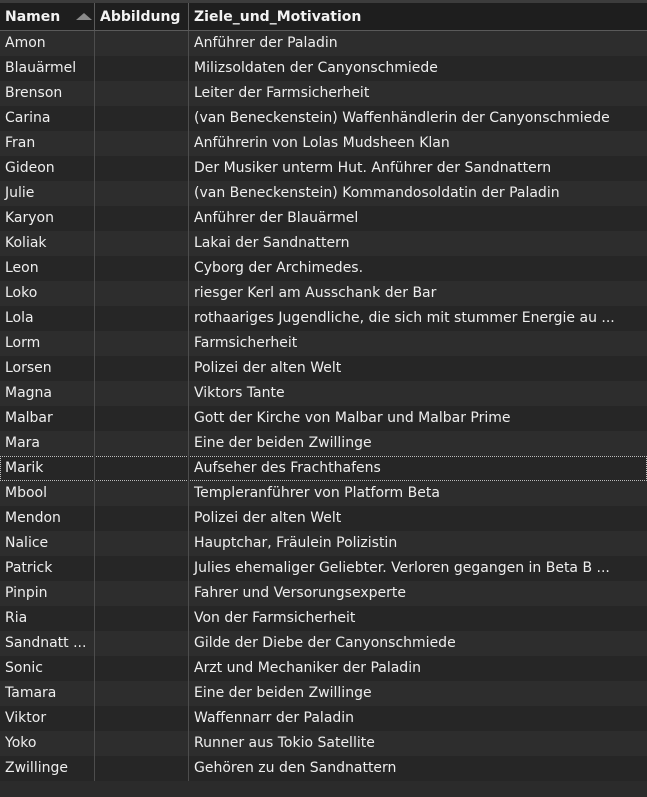 Image resolution: width=647 pixels, height=797 pixels. I want to click on cell-ziele: Arzt und Mechaniker der Paladin, so click(417, 668).